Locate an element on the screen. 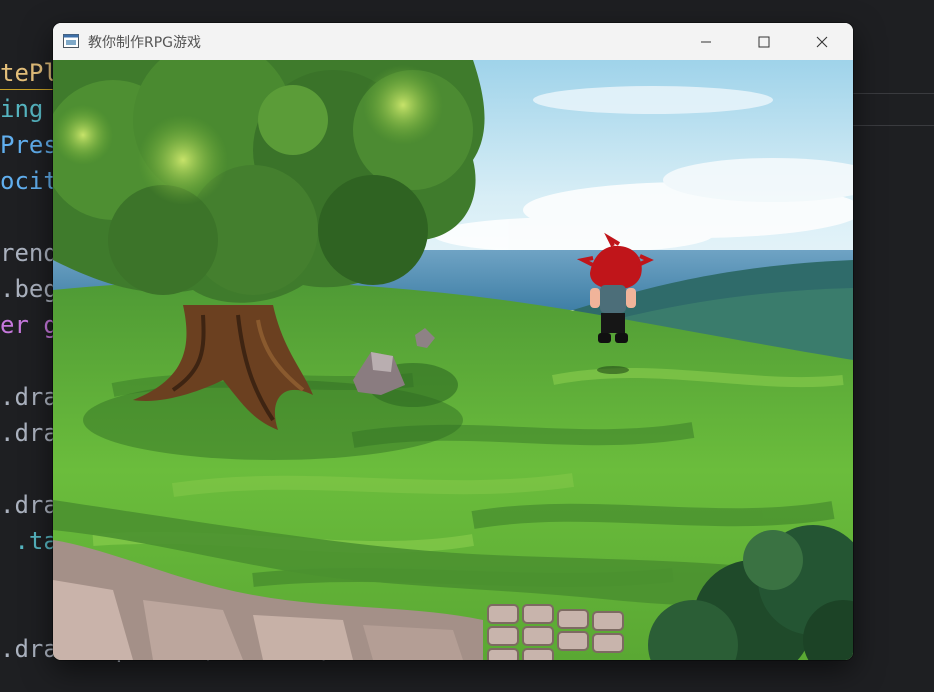 The width and height of the screenshot is (934, 692). code-line: ing is located at coordinates (29, 109).